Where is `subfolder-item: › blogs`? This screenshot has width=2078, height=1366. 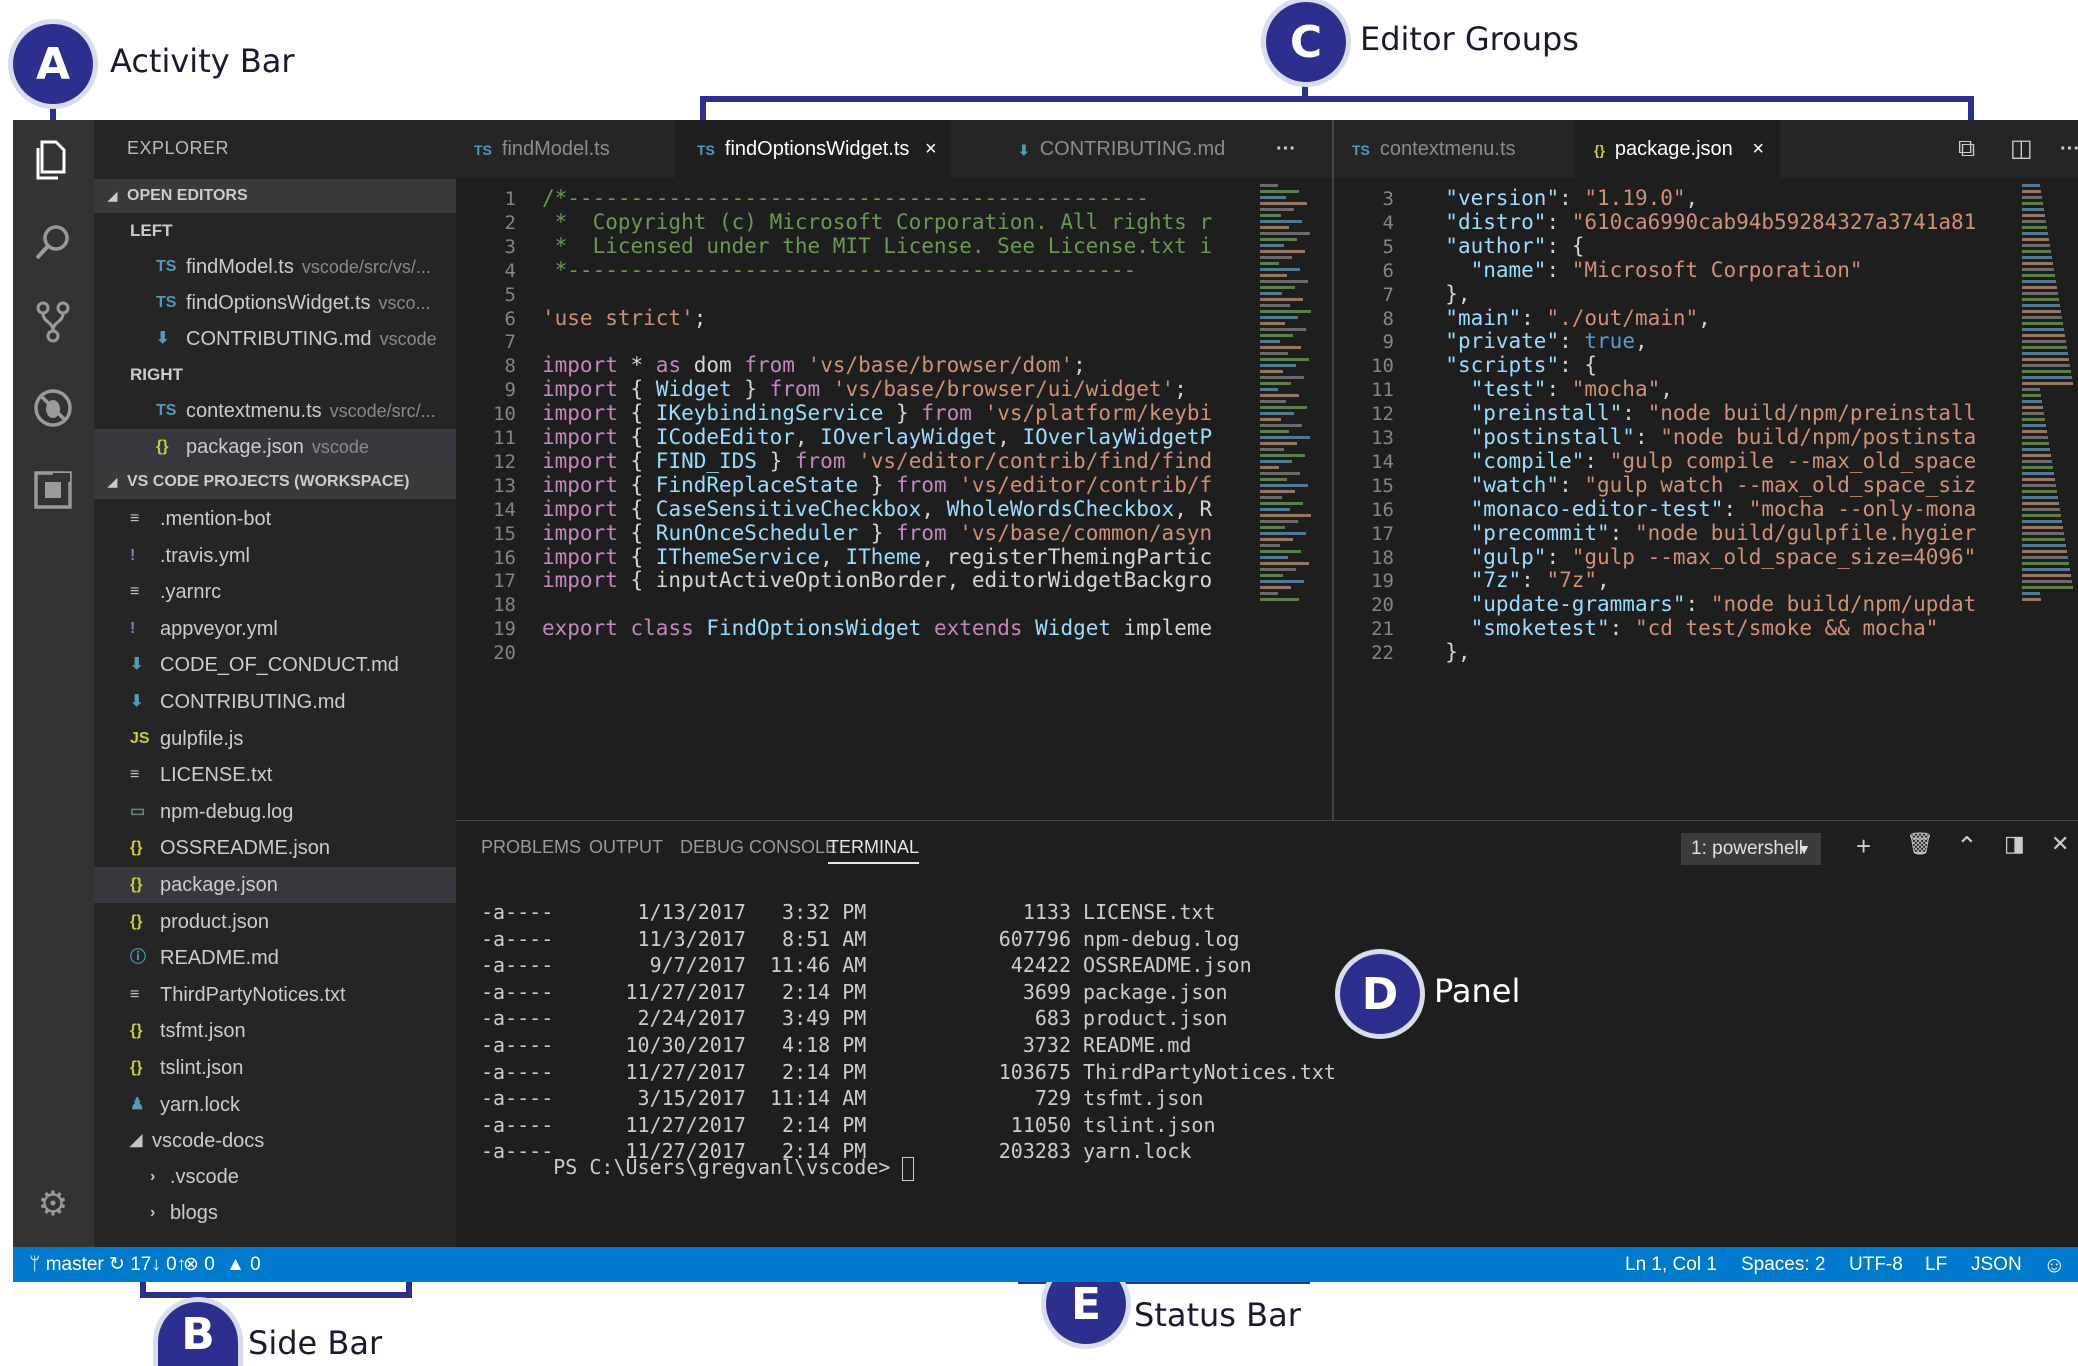
subfolder-item: › blogs is located at coordinates (275, 1213).